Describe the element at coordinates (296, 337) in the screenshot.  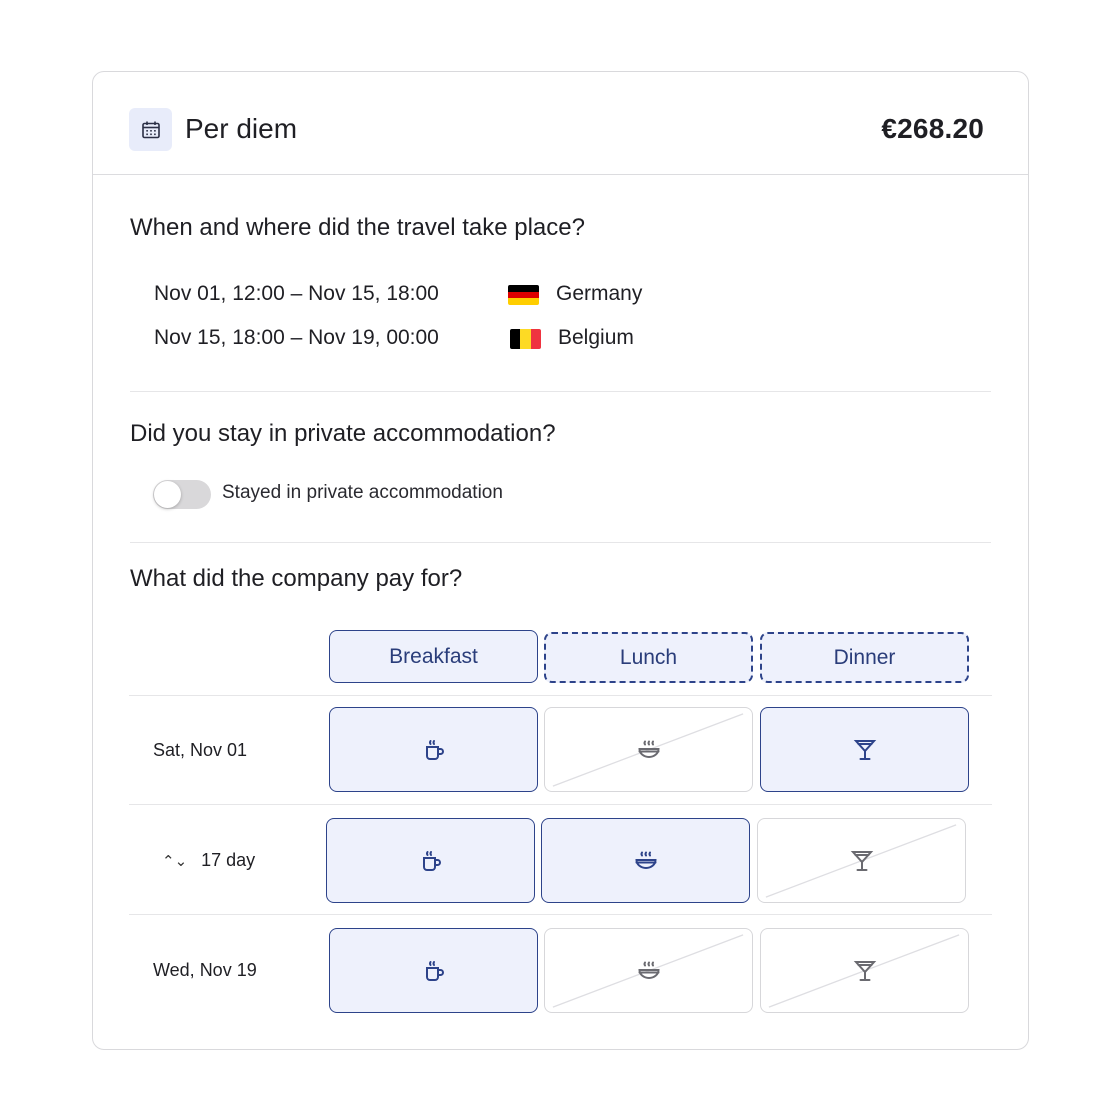
I see `travel-dates: Nov 15, 18:00 – Nov 19, 00:00` at that location.